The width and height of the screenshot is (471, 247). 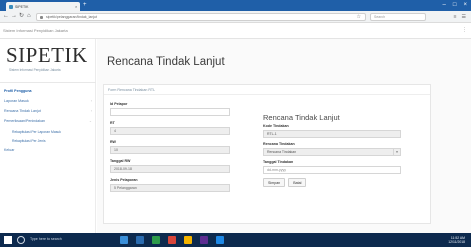 I want to click on sidebar-item-laporan: Laporan Masuk ‹, so click(x=48, y=101).